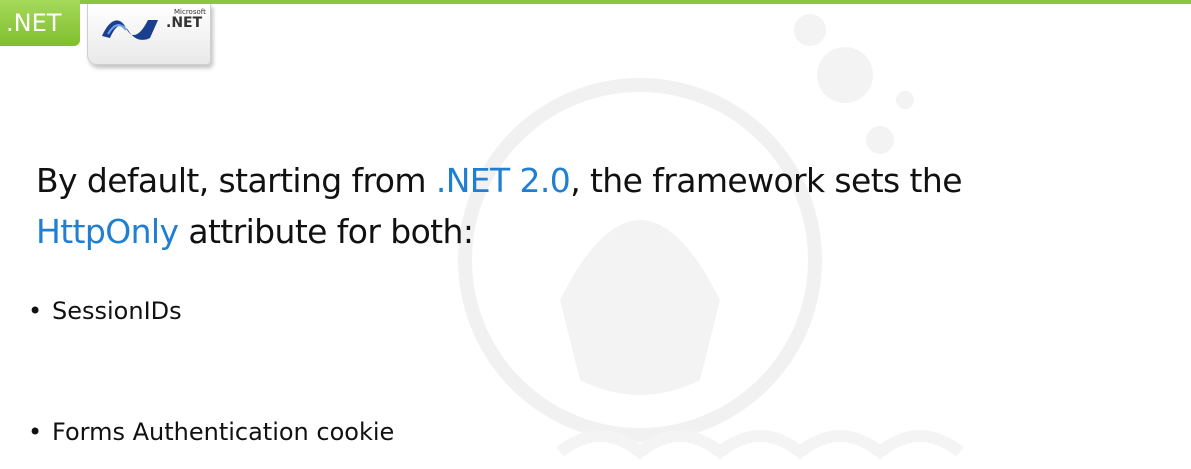 This screenshot has height=469, width=1191. I want to click on list-item: • Forms Authentication cookie, so click(211, 432).